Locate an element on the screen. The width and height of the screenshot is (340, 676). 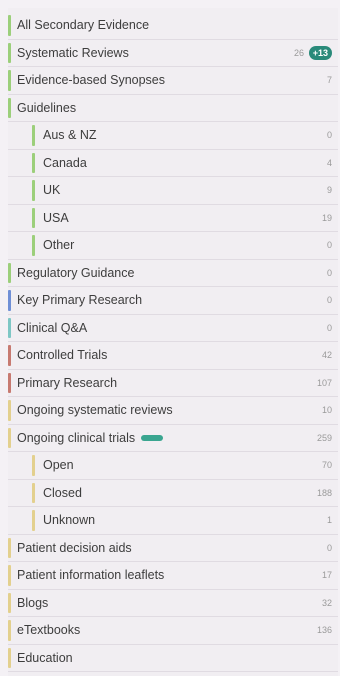
ongoing-trials-tag is located at coordinates (152, 438).